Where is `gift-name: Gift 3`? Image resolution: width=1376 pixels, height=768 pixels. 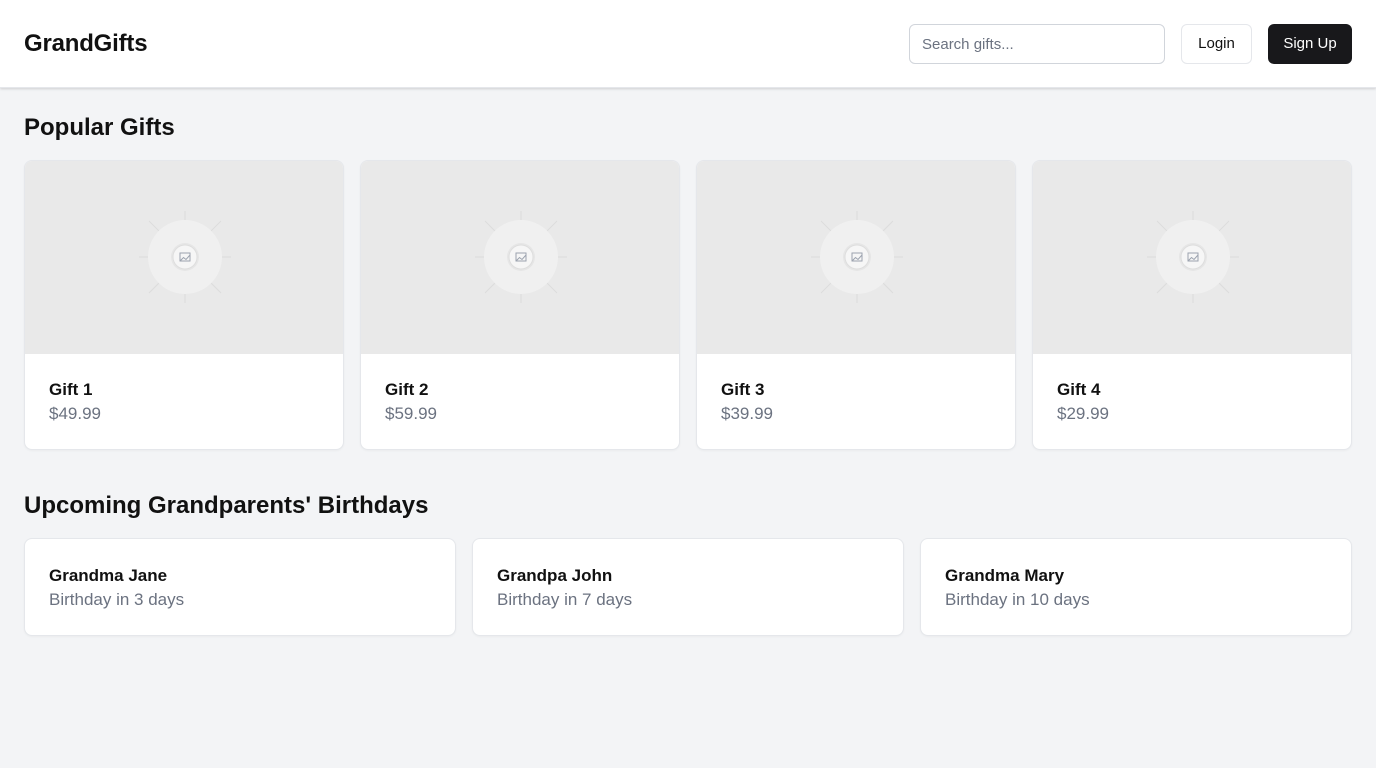
gift-name: Gift 3 is located at coordinates (743, 389).